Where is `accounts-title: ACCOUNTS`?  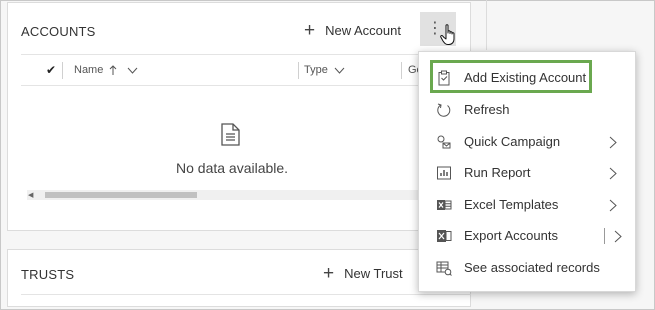 accounts-title: ACCOUNTS is located at coordinates (58, 31).